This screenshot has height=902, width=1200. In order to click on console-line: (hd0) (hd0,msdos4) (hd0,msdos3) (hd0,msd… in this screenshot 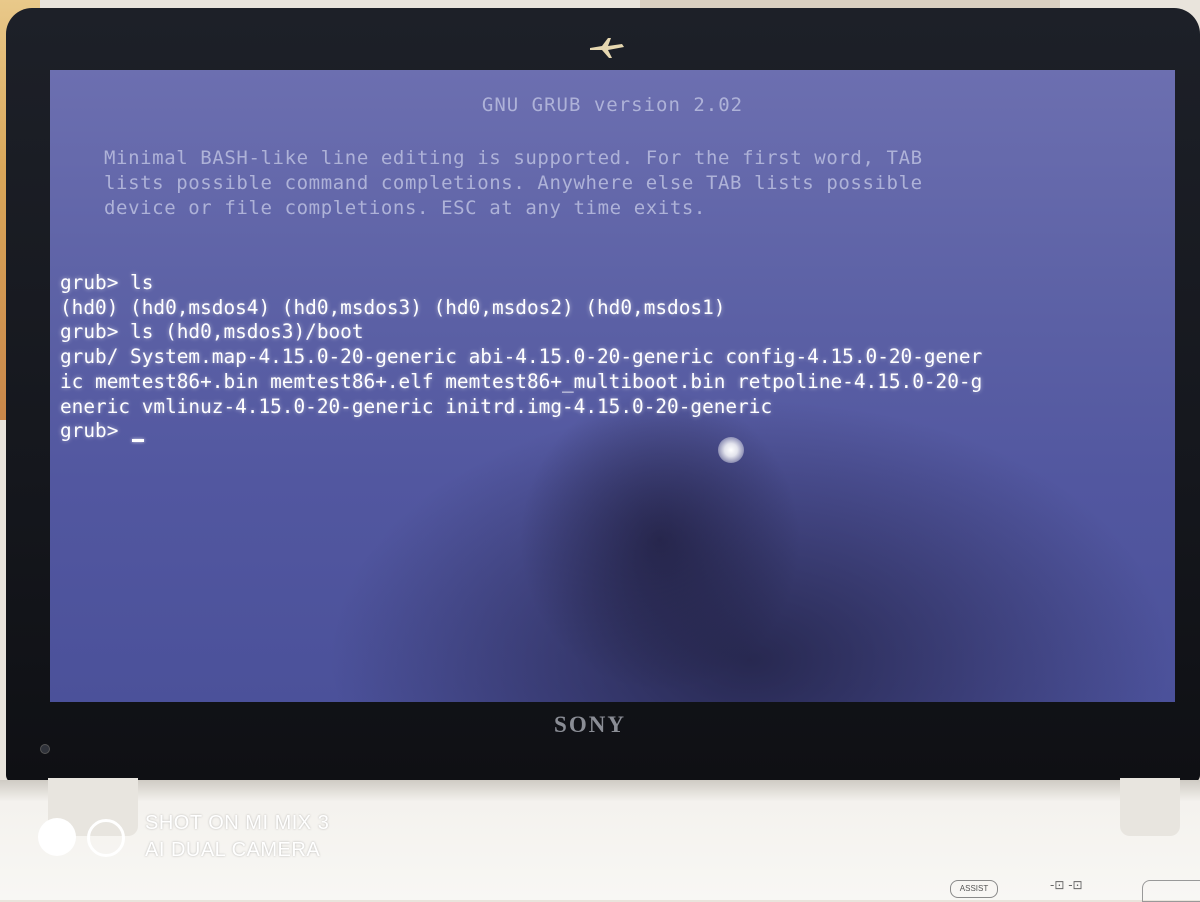, I will do `click(393, 307)`.